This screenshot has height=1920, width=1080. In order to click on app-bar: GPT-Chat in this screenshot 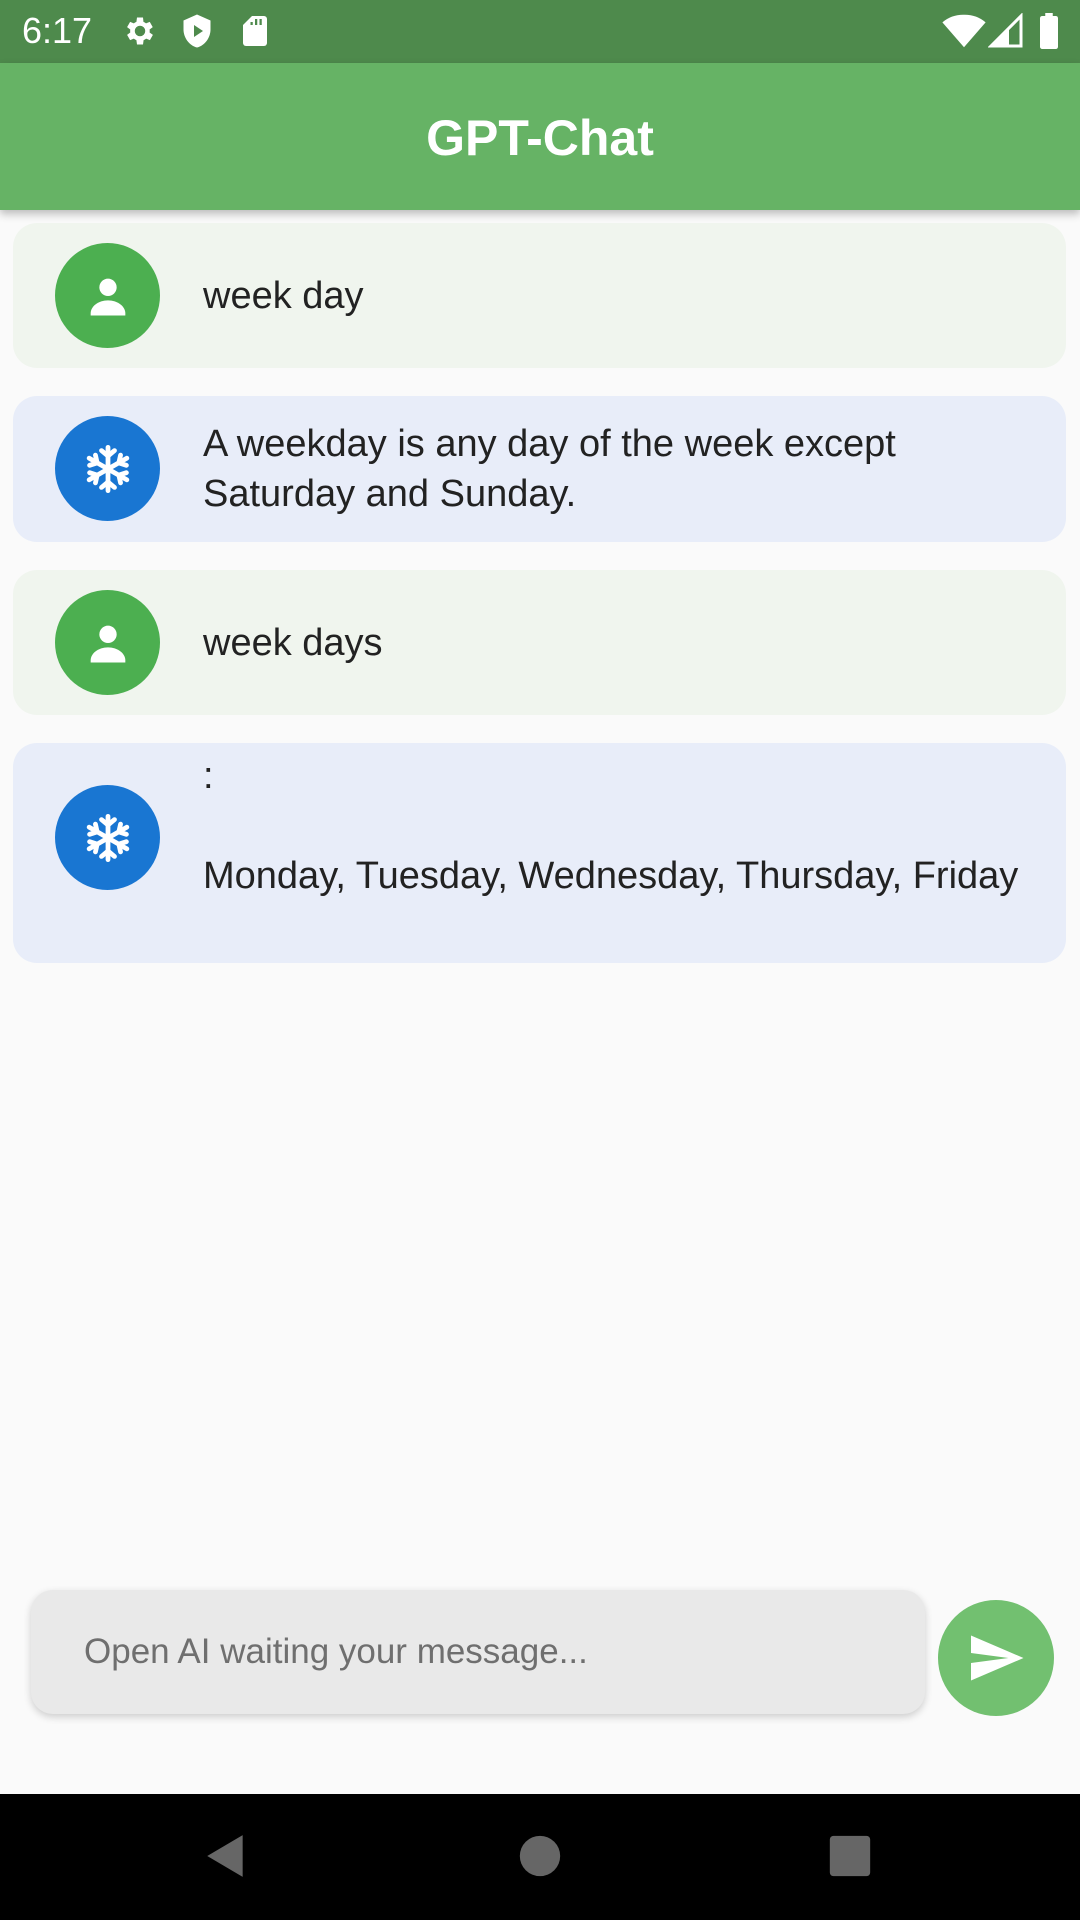, I will do `click(540, 136)`.